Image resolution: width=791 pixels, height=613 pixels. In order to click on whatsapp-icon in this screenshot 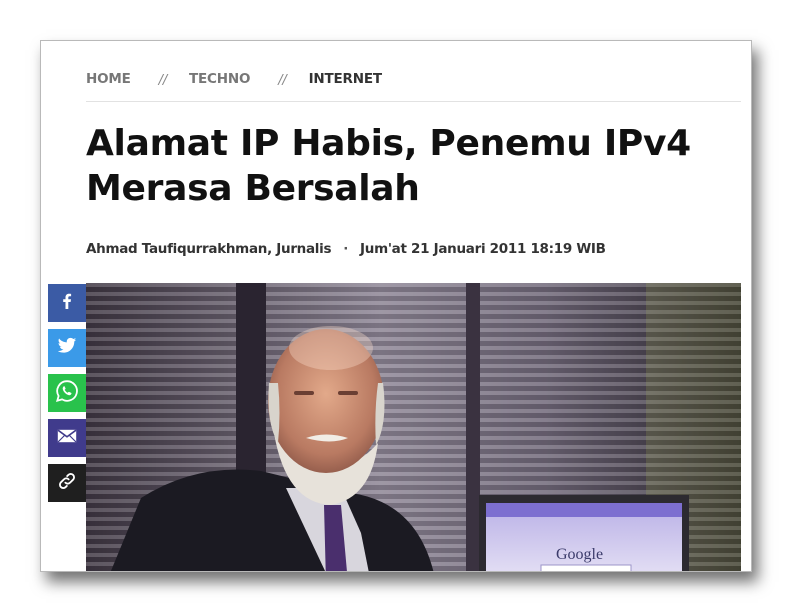, I will do `click(67, 393)`.